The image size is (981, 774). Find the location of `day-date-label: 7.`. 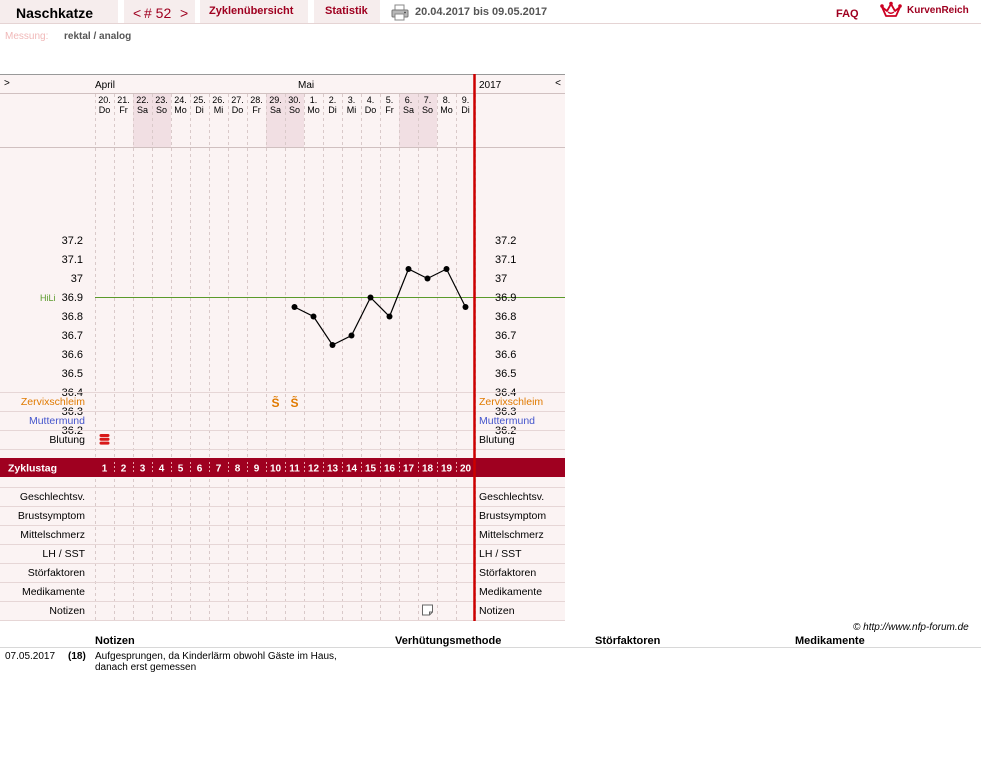

day-date-label: 7. is located at coordinates (428, 100).